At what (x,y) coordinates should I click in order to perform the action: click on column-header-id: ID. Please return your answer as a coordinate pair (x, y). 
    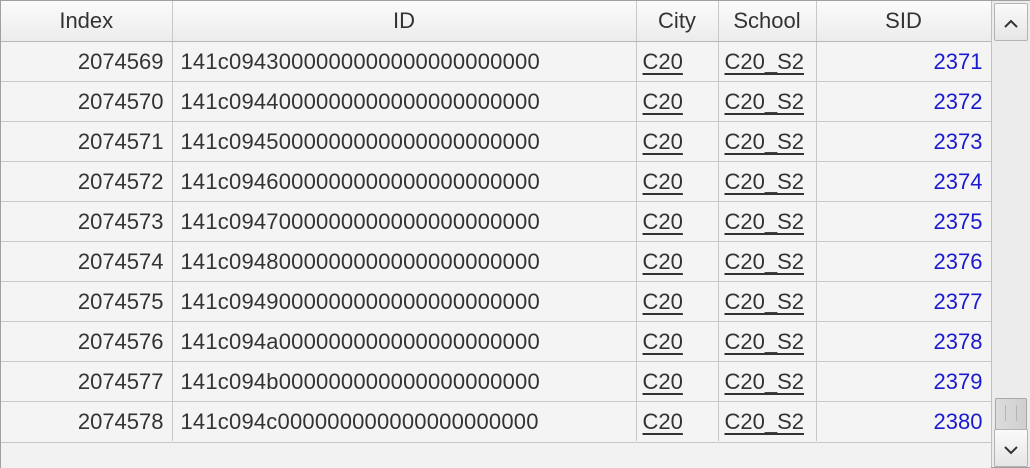
    Looking at the image, I should click on (404, 21).